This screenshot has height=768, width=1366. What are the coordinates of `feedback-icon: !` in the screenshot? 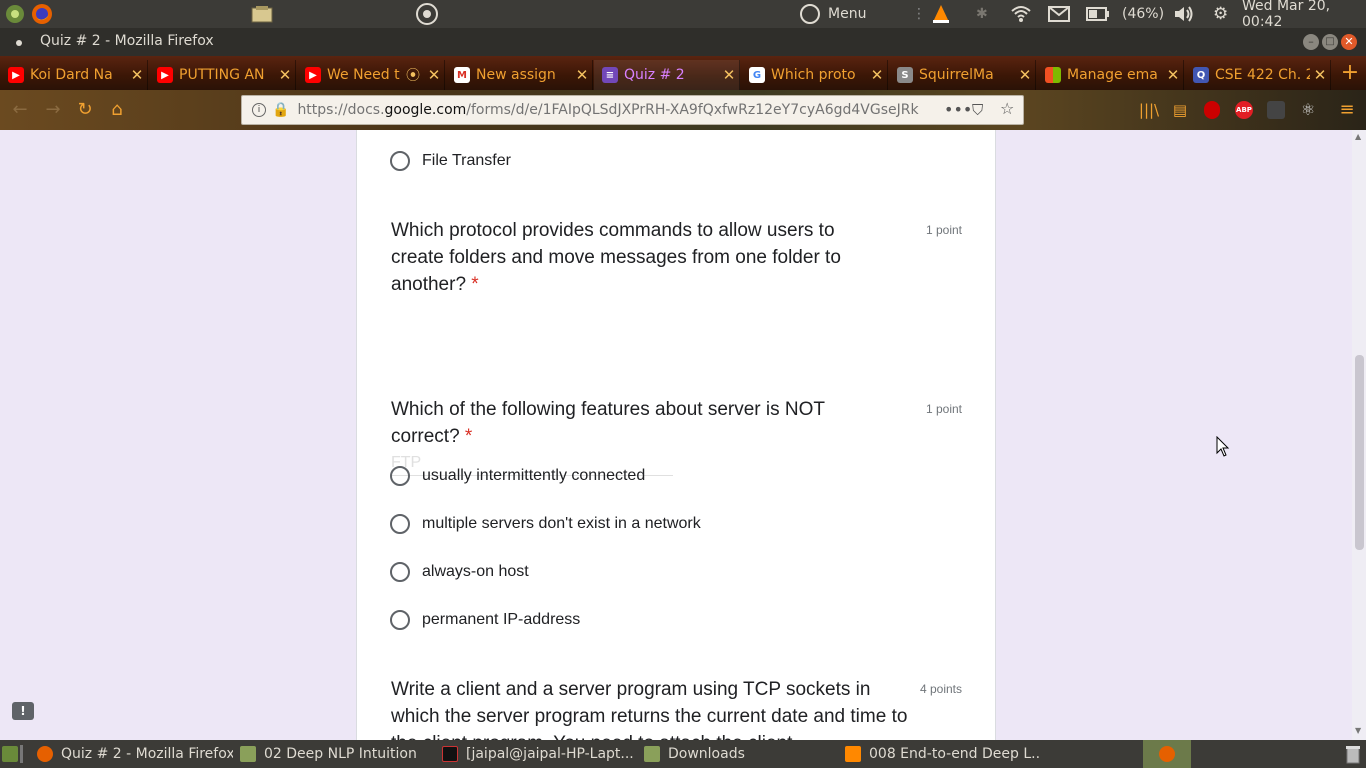 It's located at (23, 711).